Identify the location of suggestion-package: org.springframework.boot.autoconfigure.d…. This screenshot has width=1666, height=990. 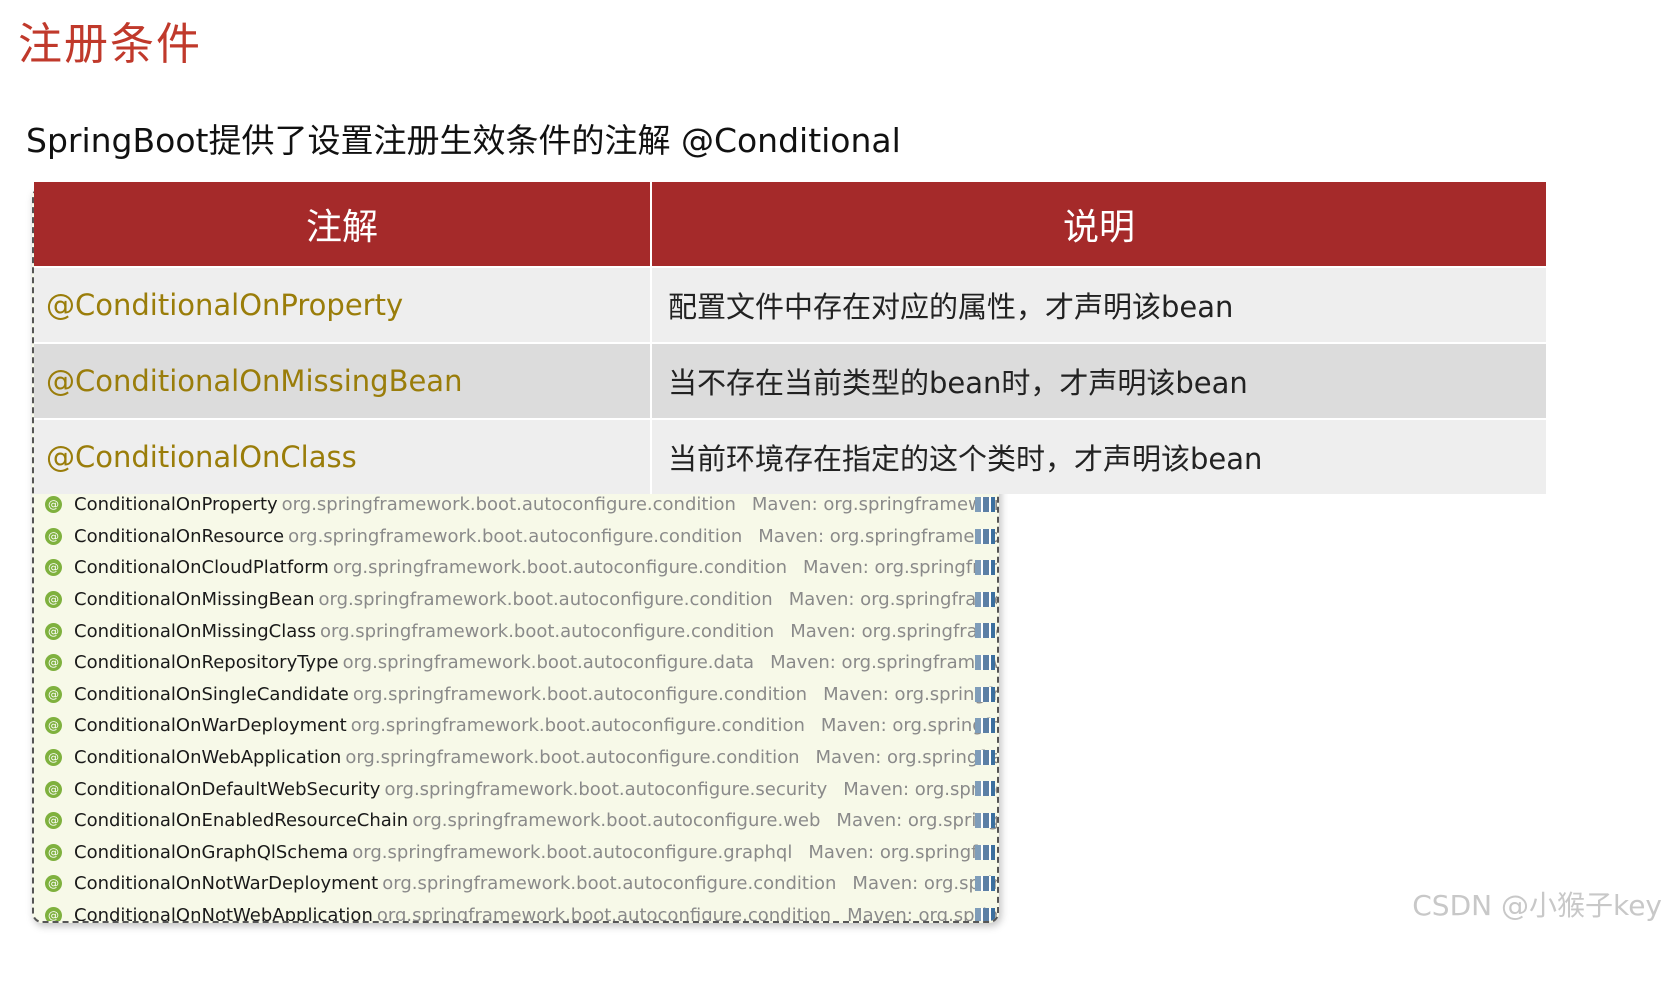
(548, 663).